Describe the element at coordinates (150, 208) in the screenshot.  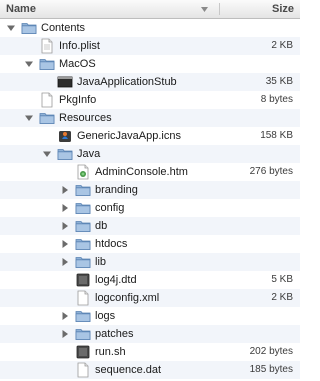
I see `file-row: config` at that location.